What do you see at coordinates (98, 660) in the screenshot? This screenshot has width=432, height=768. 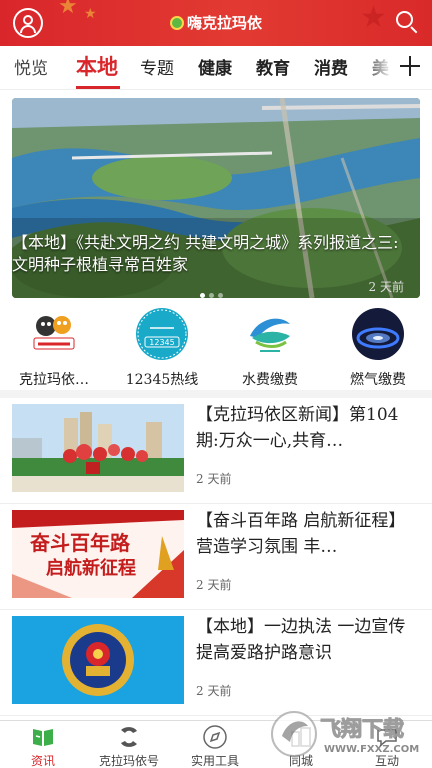 I see `police-emblem-thumb` at bounding box center [98, 660].